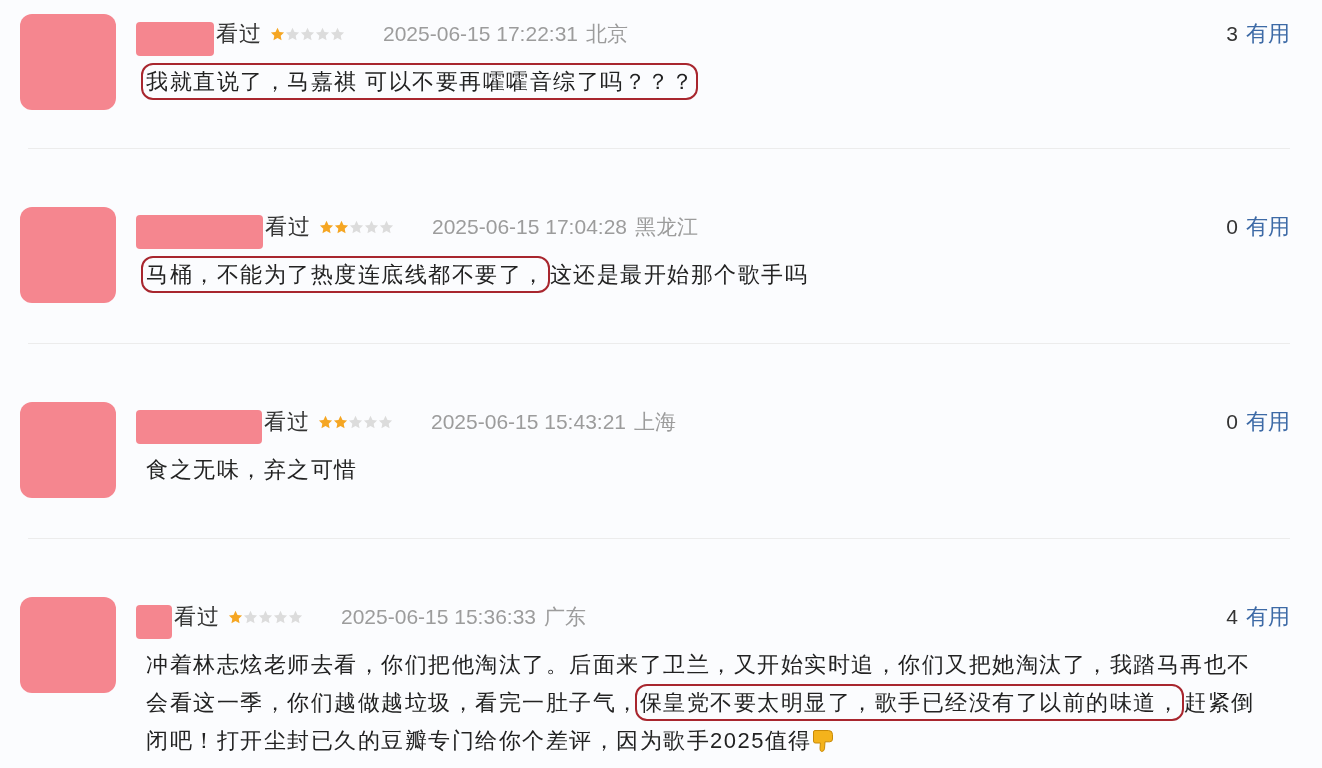 The width and height of the screenshot is (1322, 768). I want to click on review-location: 黑龙江, so click(666, 227).